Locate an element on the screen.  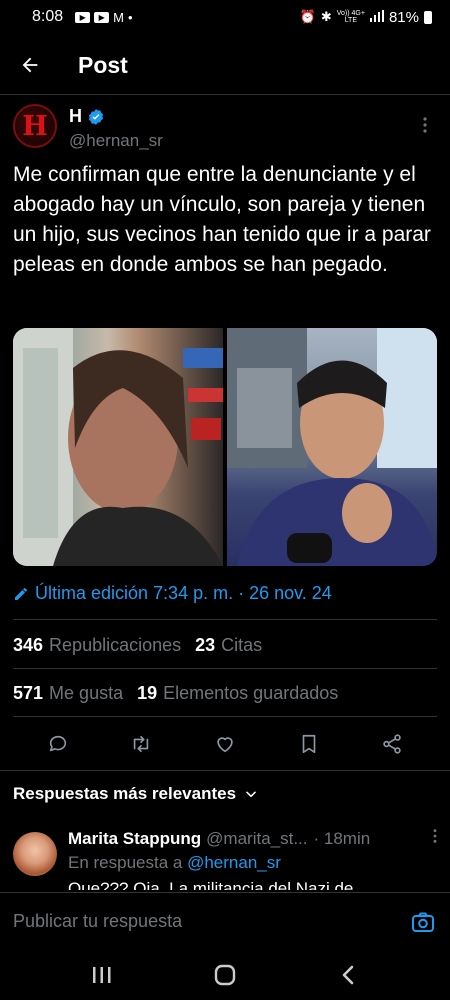
reposts-count: 346 is located at coordinates (28, 645).